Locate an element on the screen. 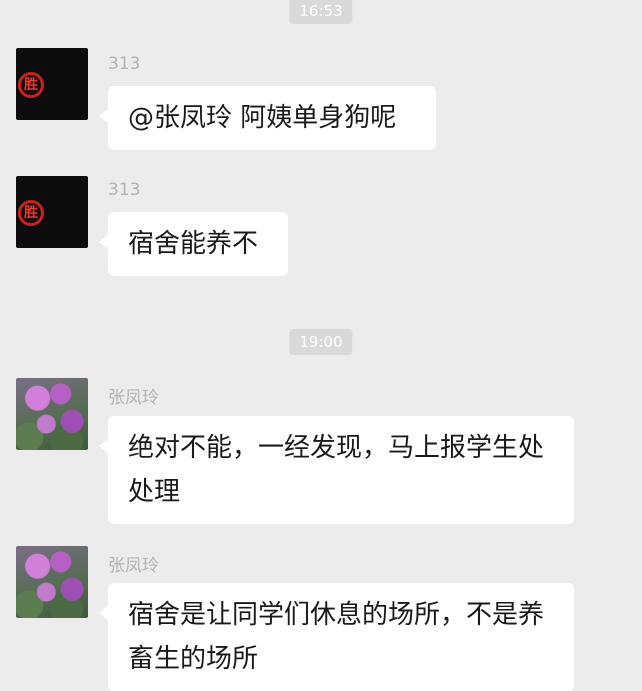 This screenshot has height=691, width=642. timestamp: 19:00 is located at coordinates (321, 342).